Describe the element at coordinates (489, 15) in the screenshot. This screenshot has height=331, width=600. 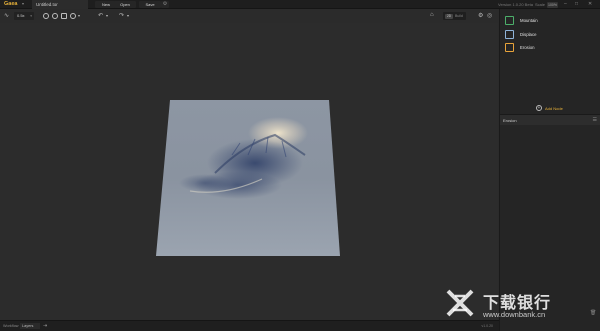
I see `target-icon: ◎` at that location.